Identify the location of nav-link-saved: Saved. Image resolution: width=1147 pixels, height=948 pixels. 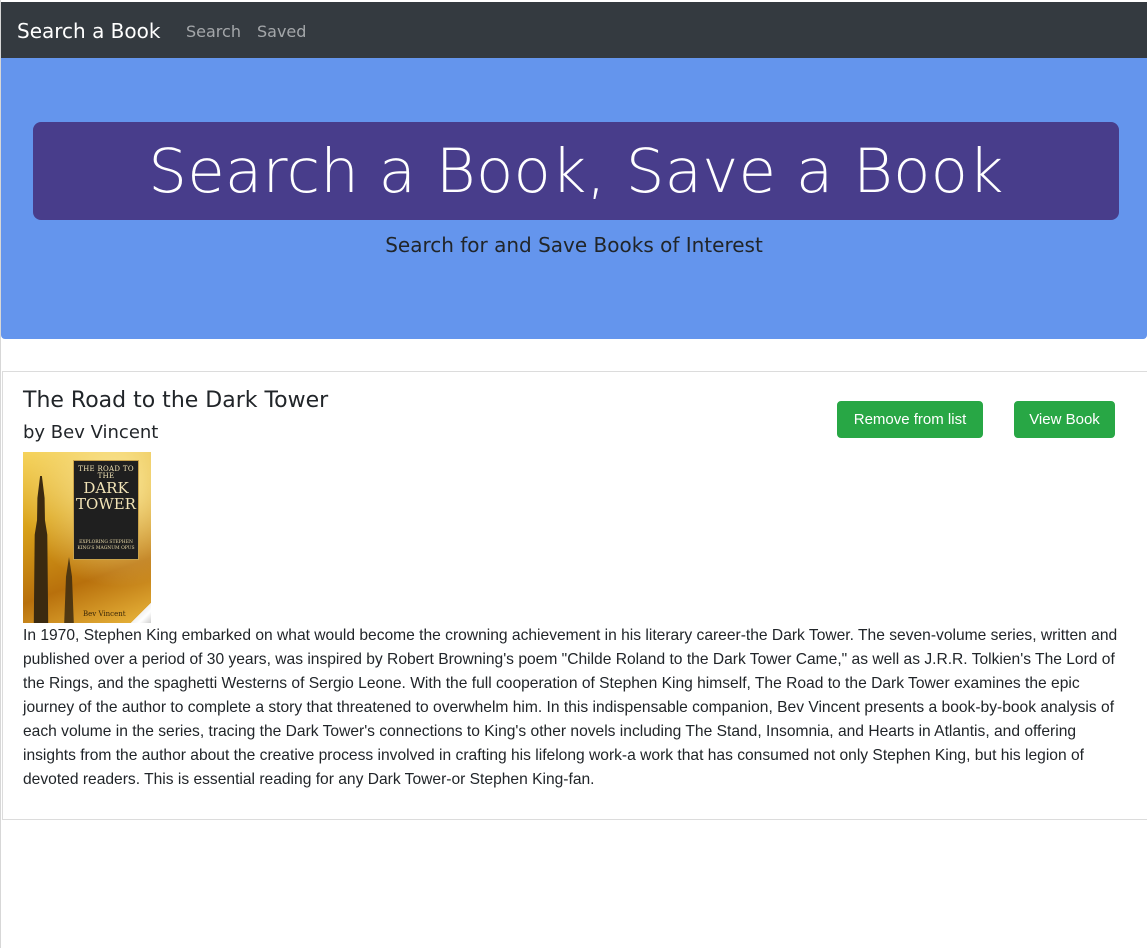
(281, 32).